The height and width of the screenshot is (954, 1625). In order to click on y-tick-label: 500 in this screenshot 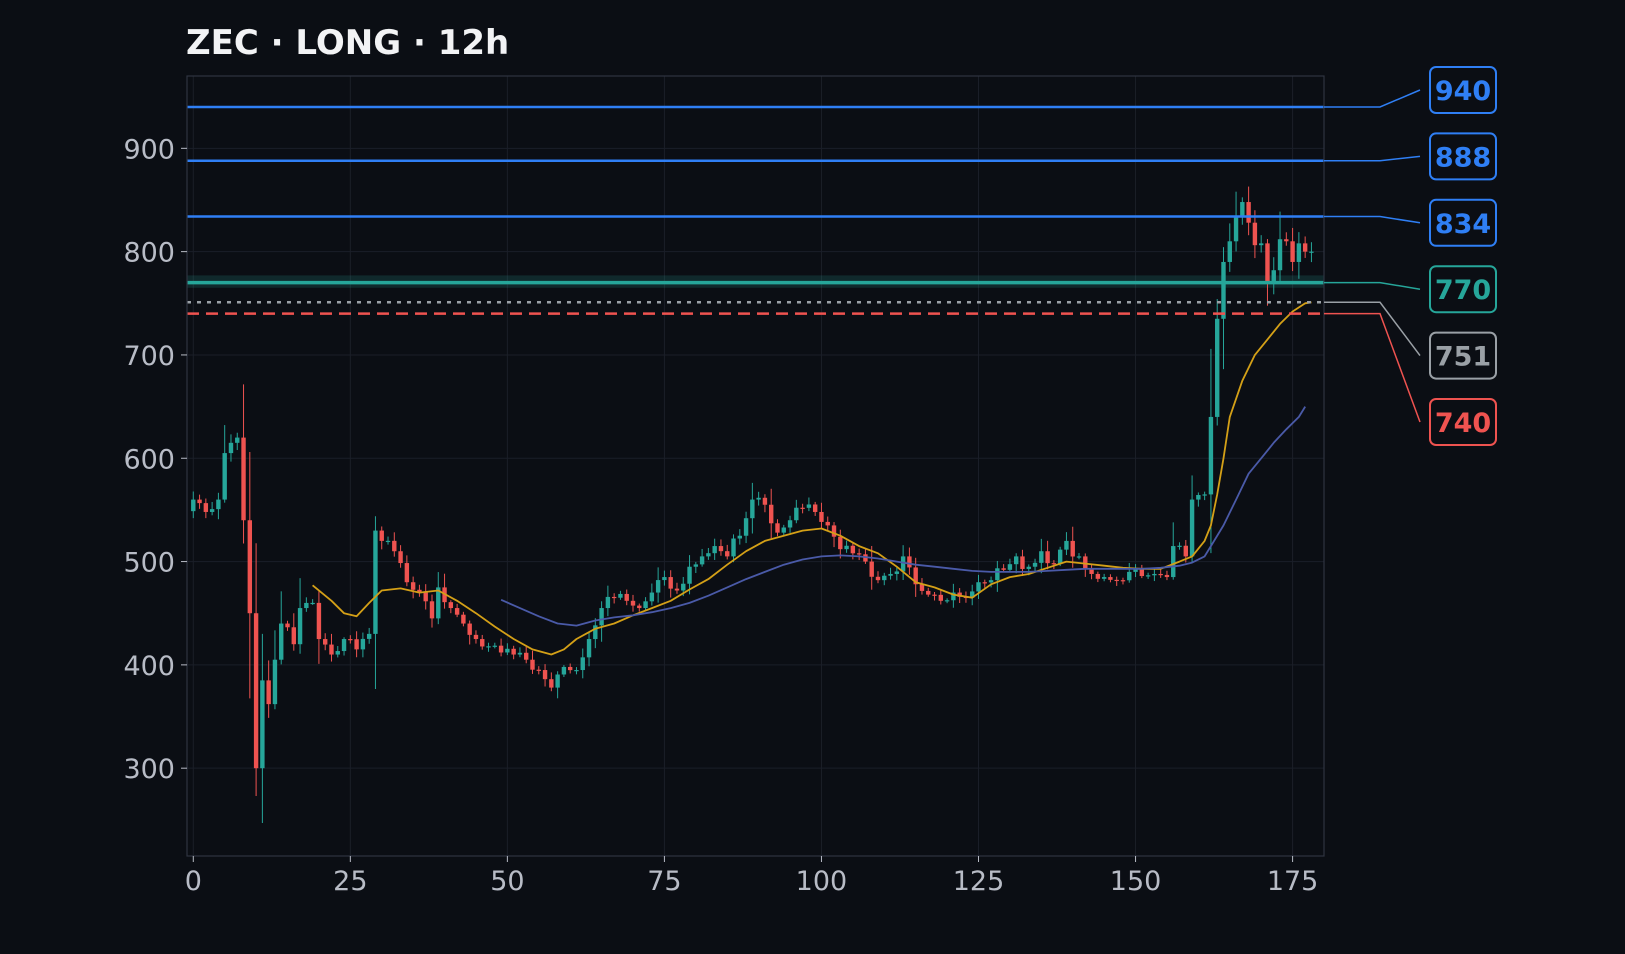, I will do `click(149, 563)`.